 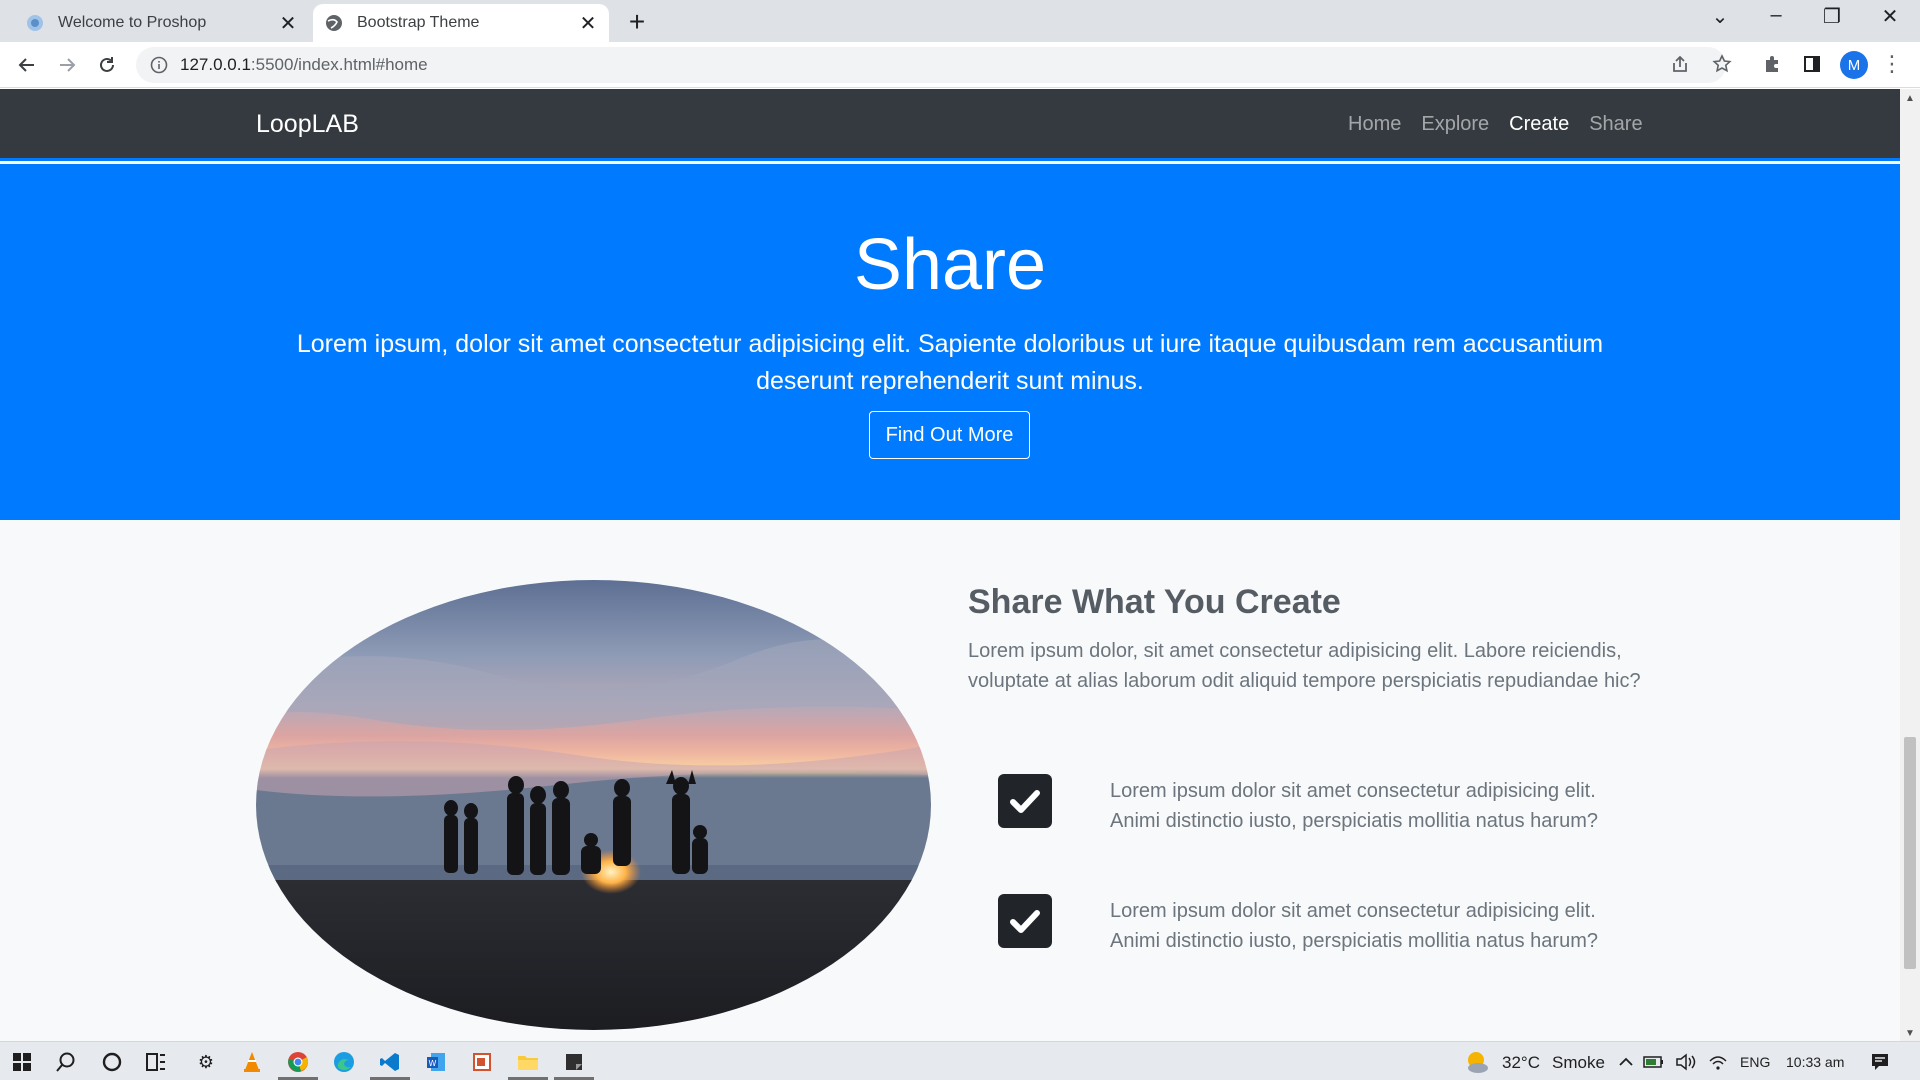 What do you see at coordinates (1686, 1062) in the screenshot?
I see `volume-speaker-icon` at bounding box center [1686, 1062].